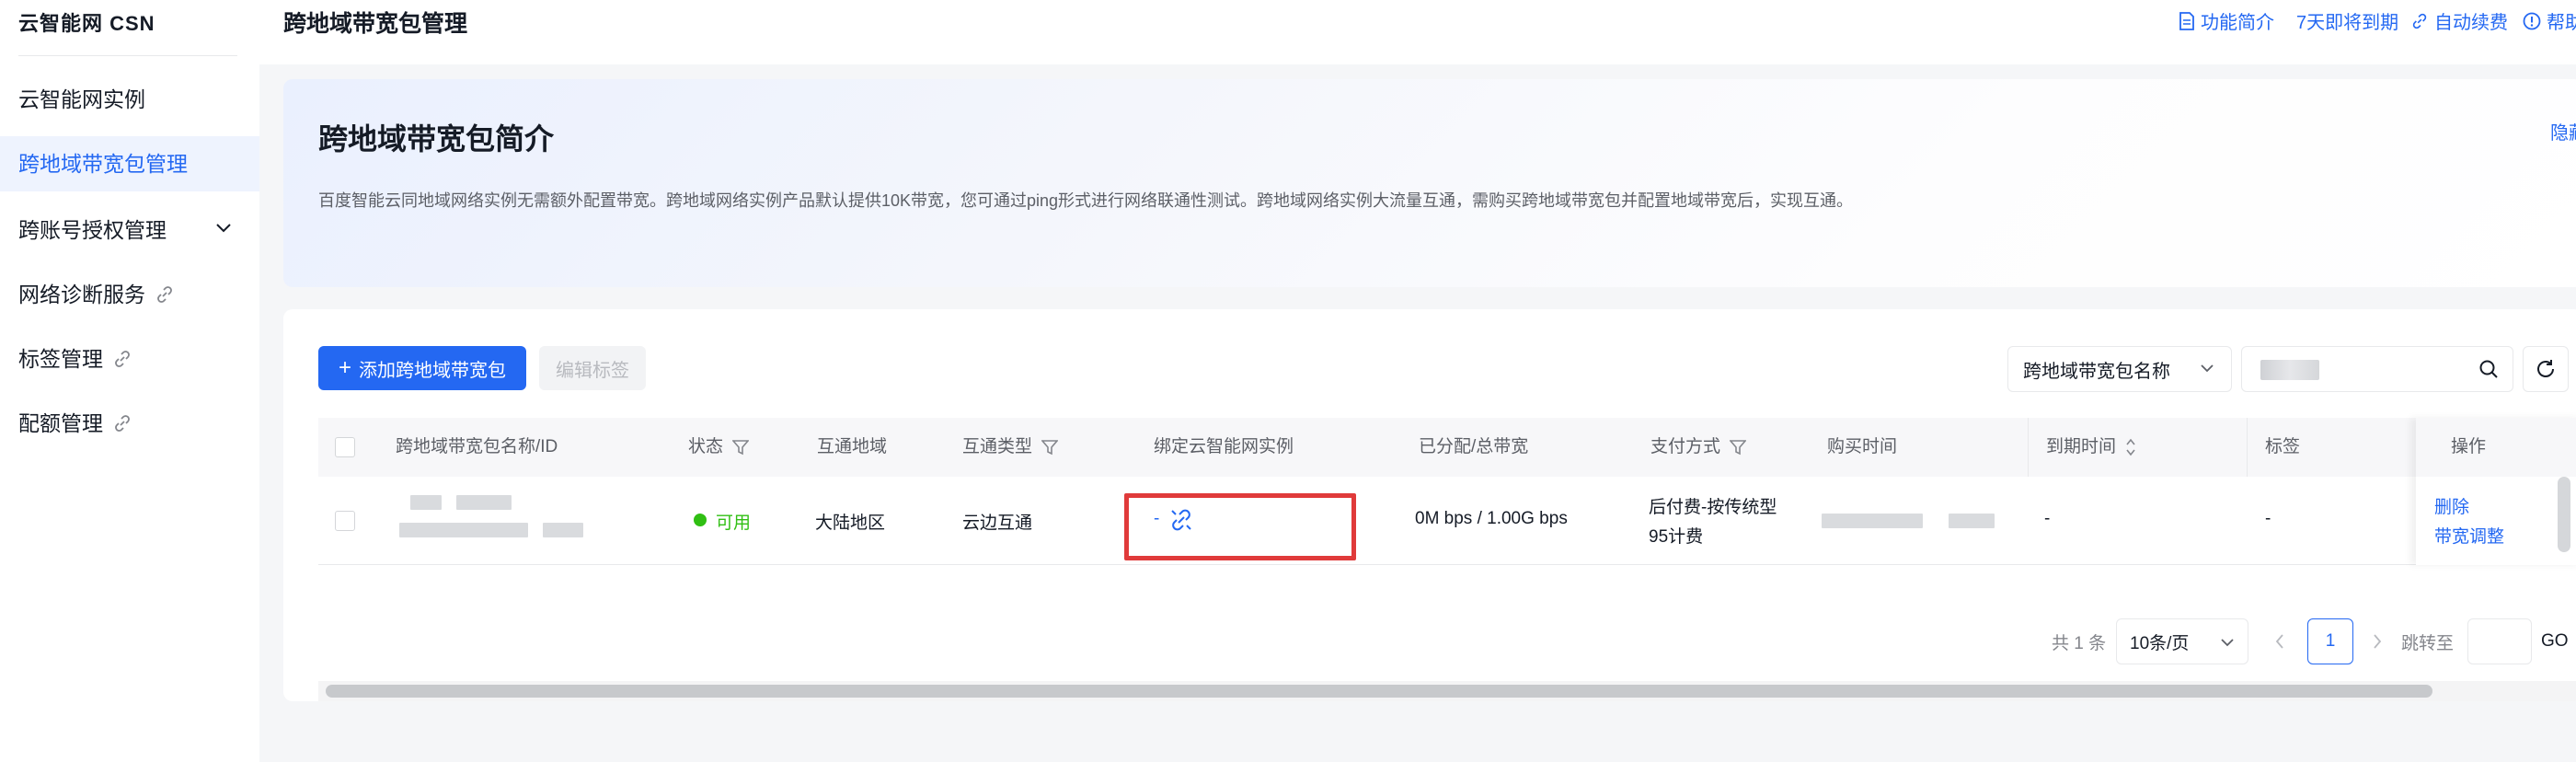 This screenshot has width=2576, height=762. I want to click on page-title: 跨地域带宽包管理, so click(375, 24).